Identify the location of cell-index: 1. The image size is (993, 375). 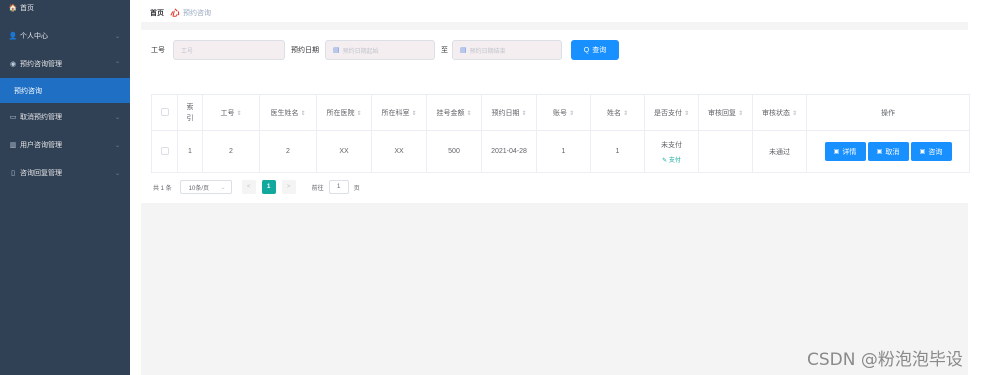
(190, 151).